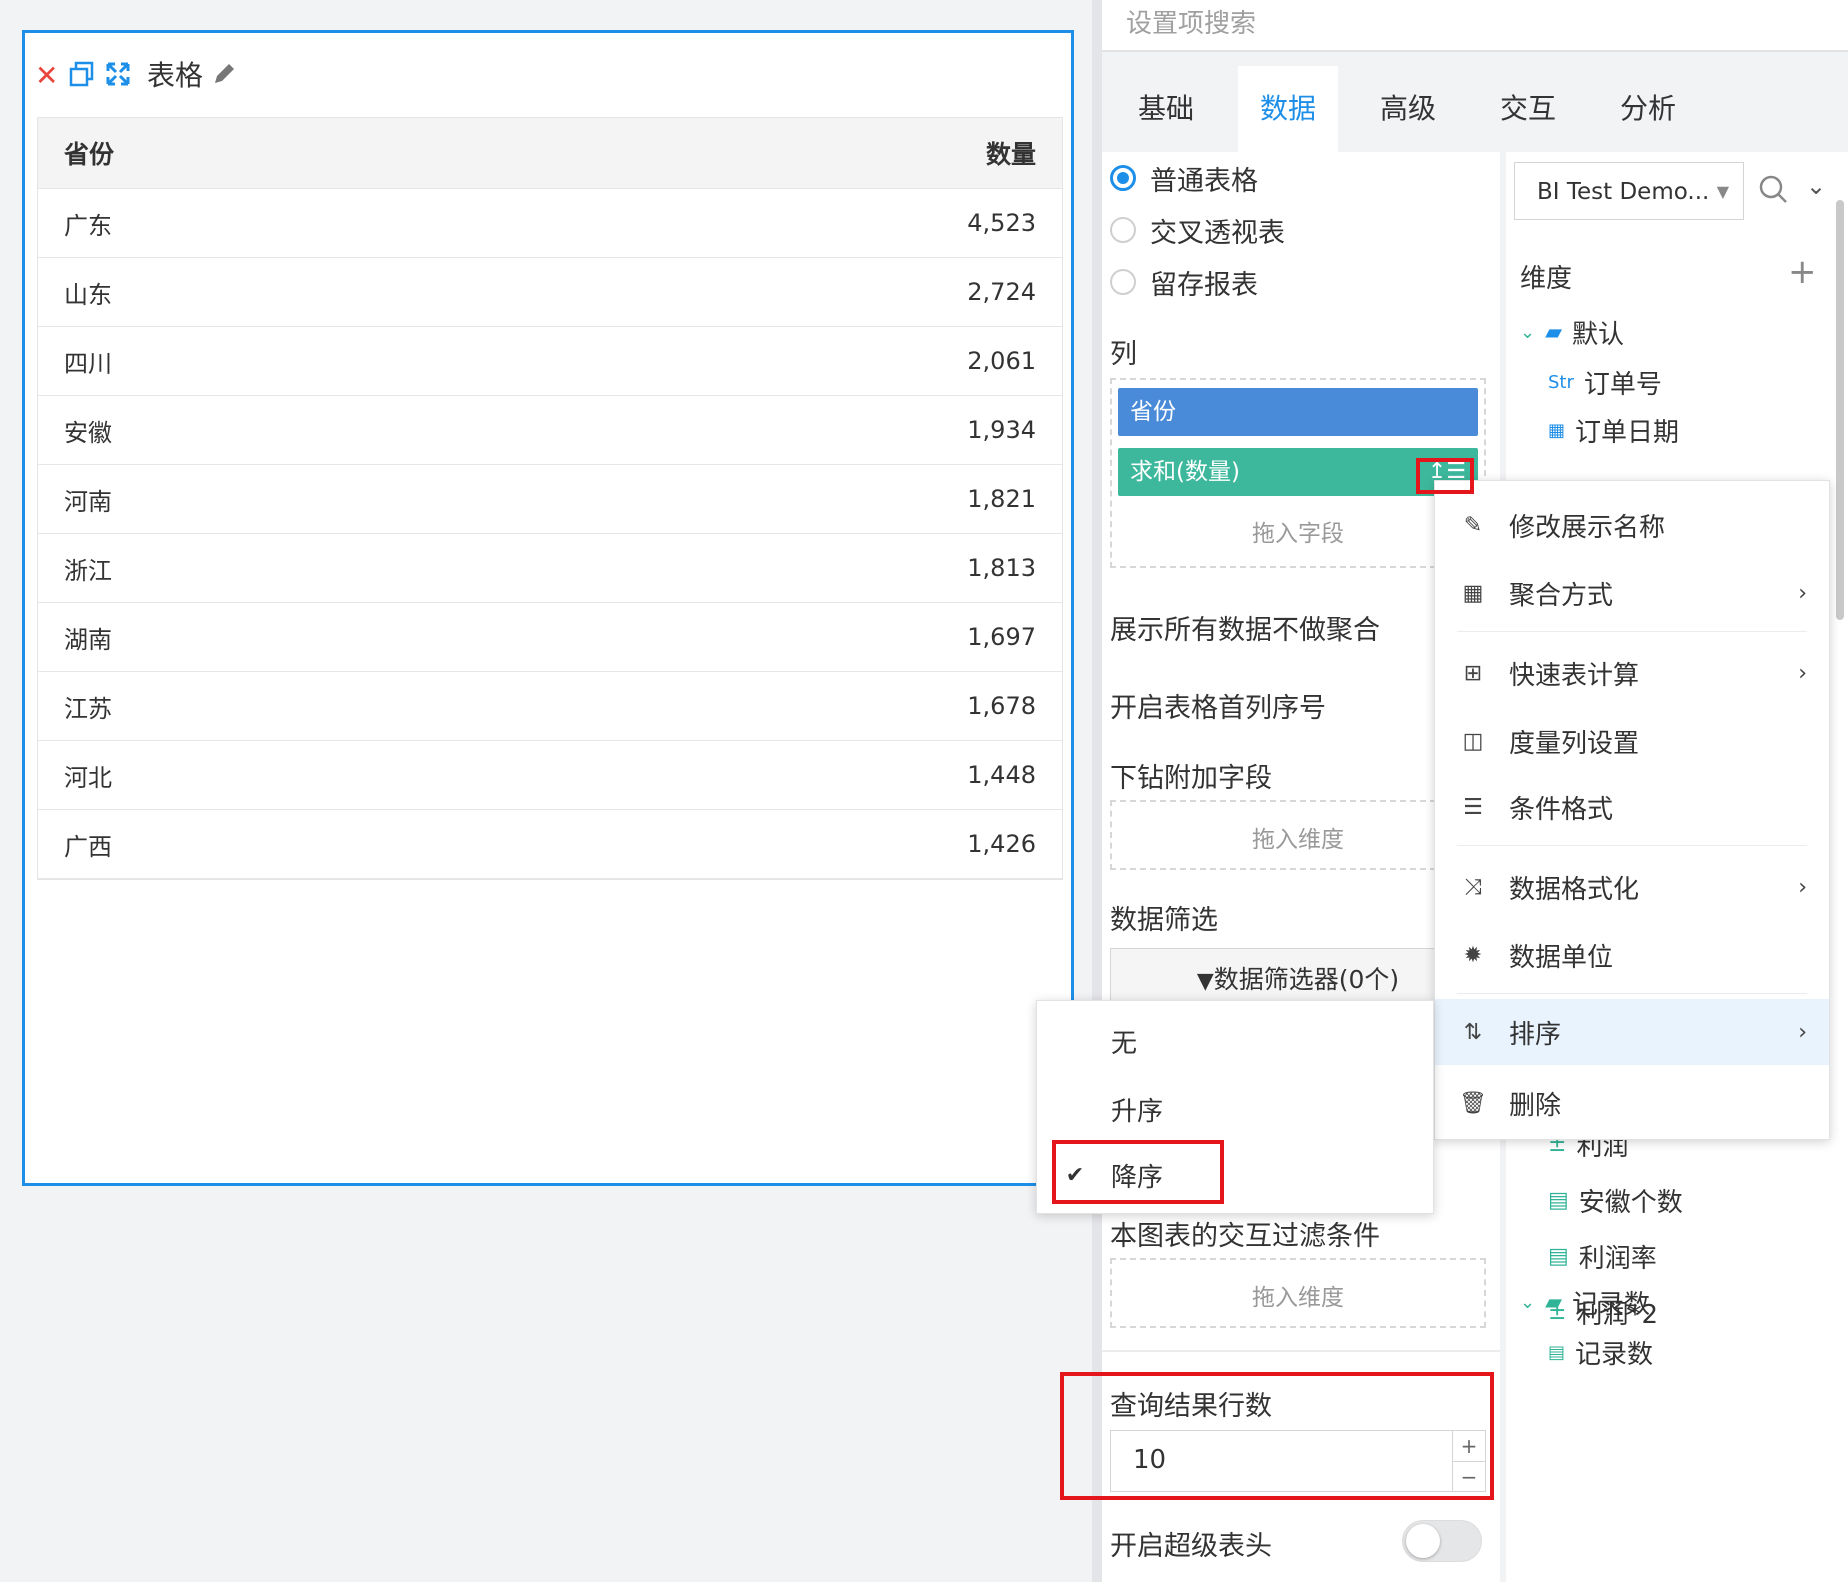  I want to click on search-icon, so click(1773, 191).